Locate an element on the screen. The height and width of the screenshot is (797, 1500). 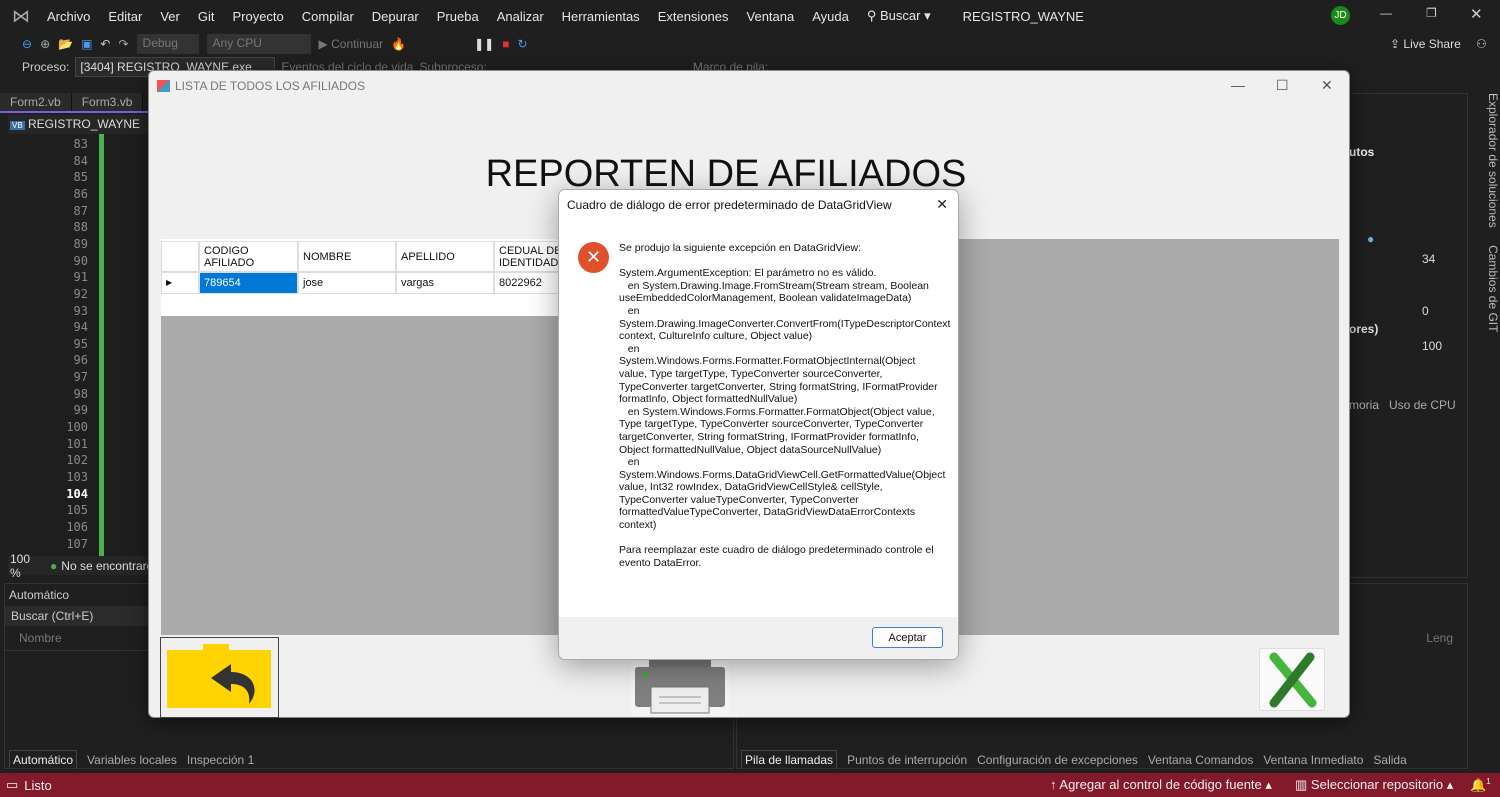
column-header: NOMBRE is located at coordinates (347, 256).